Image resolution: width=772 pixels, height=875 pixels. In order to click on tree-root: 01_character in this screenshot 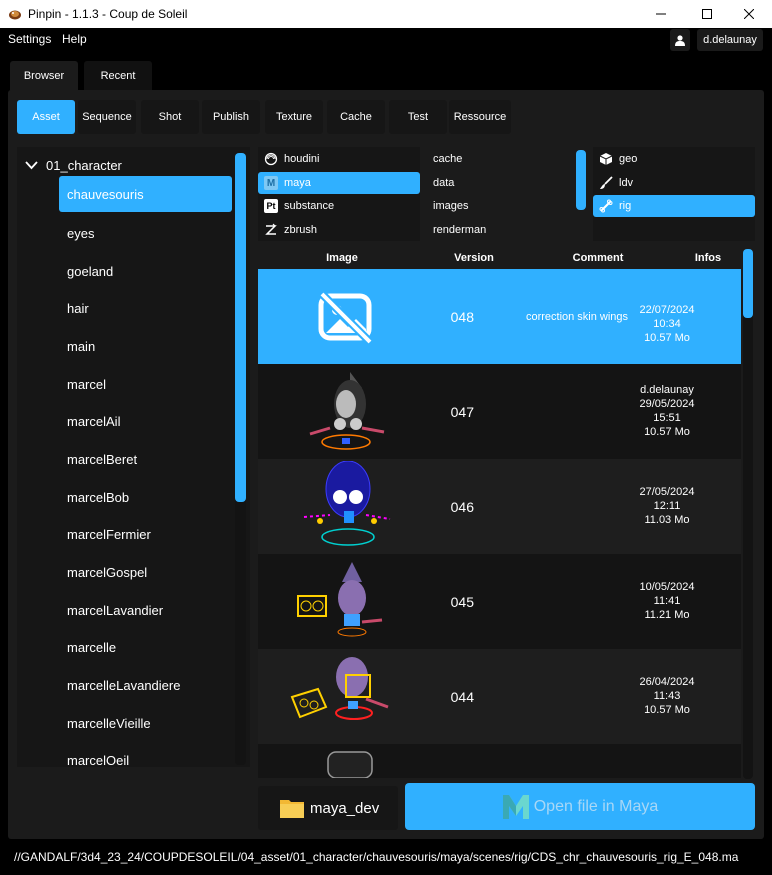, I will do `click(73, 165)`.